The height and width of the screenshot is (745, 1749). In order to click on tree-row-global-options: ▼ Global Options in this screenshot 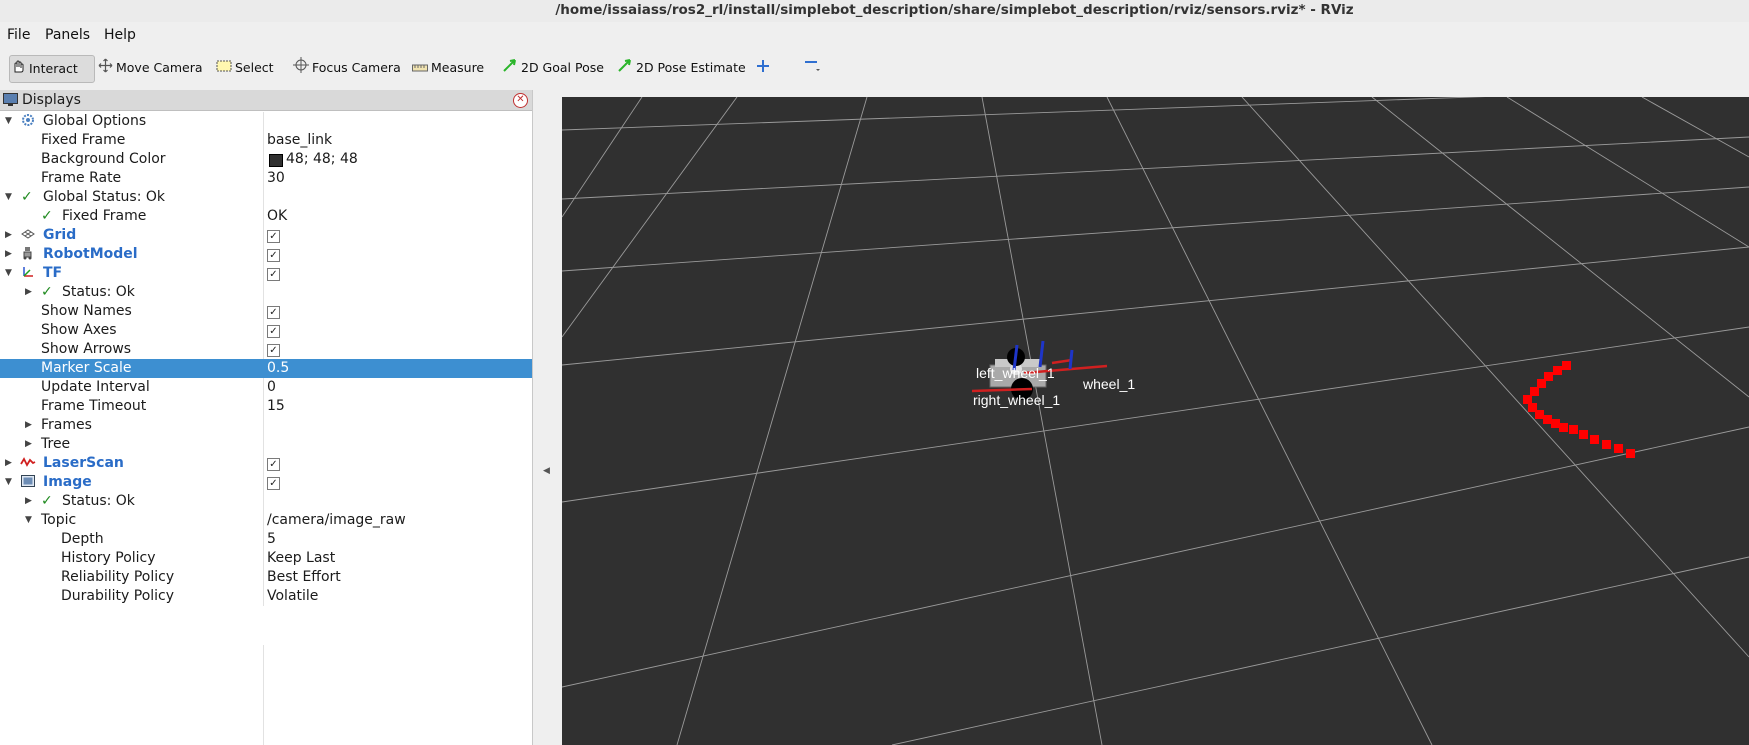, I will do `click(266, 121)`.